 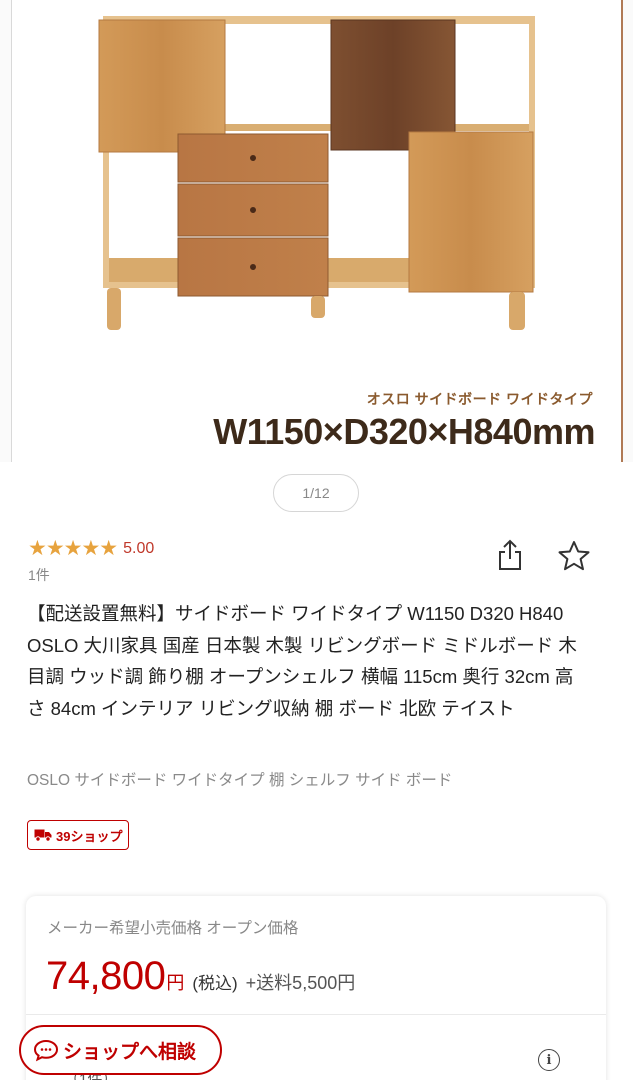 I want to click on review-count: 1件, so click(x=39, y=575).